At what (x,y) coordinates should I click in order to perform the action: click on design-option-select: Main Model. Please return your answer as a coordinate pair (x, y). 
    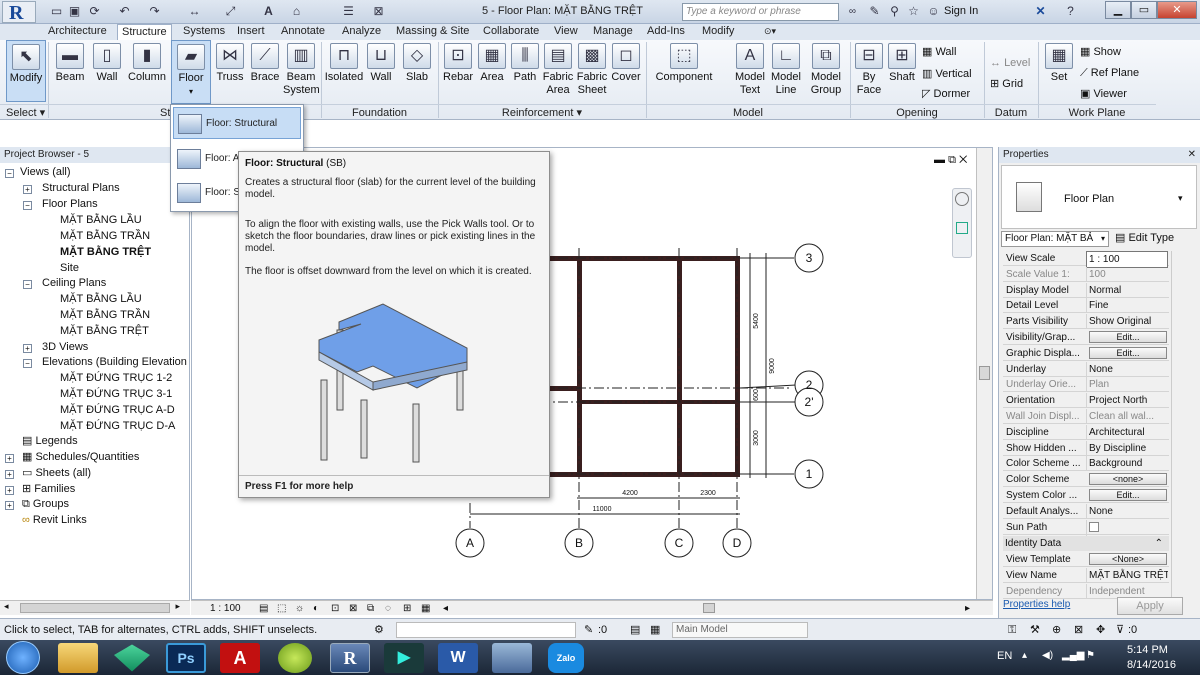
    Looking at the image, I should click on (740, 630).